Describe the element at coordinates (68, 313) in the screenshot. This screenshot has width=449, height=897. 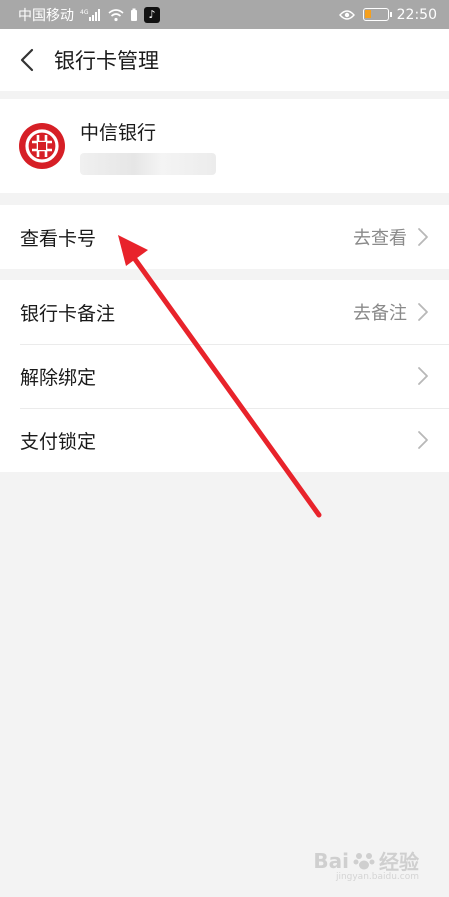
I see `row-label: 银行卡备注` at that location.